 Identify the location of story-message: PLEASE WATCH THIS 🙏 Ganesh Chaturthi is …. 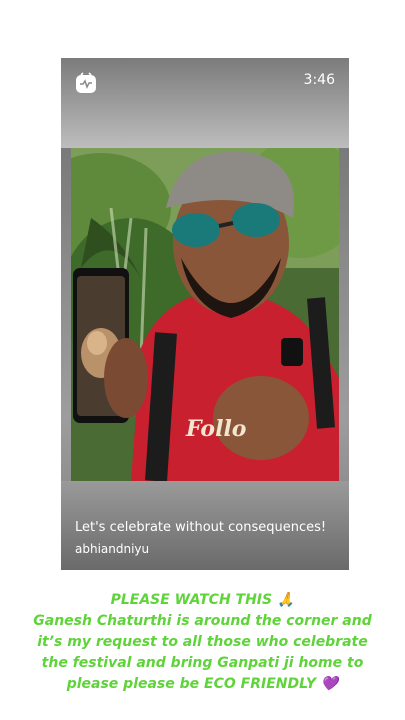
(202, 642).